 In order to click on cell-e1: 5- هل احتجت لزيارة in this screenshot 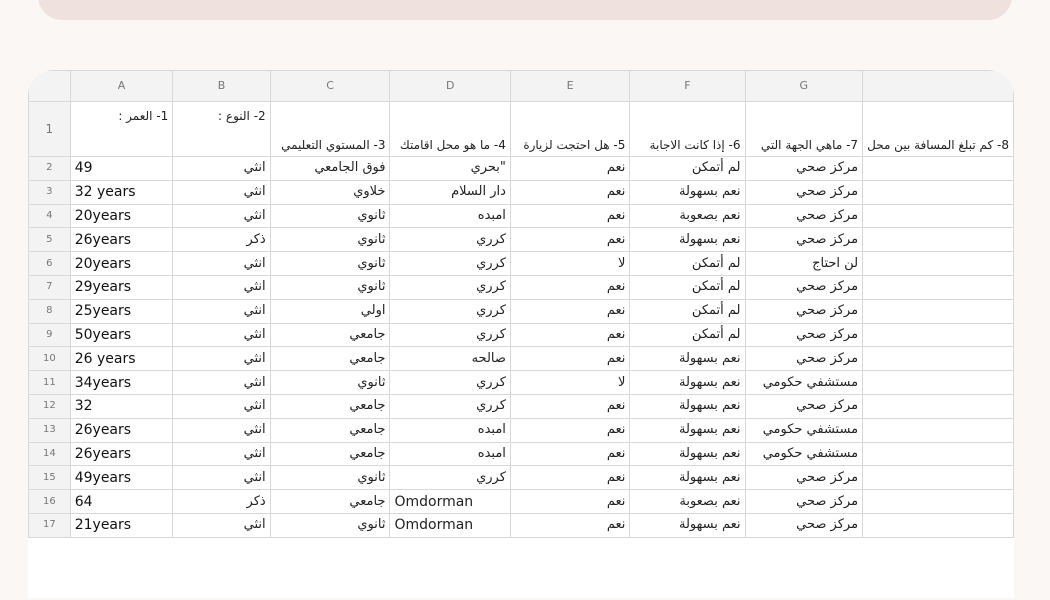, I will do `click(570, 129)`.